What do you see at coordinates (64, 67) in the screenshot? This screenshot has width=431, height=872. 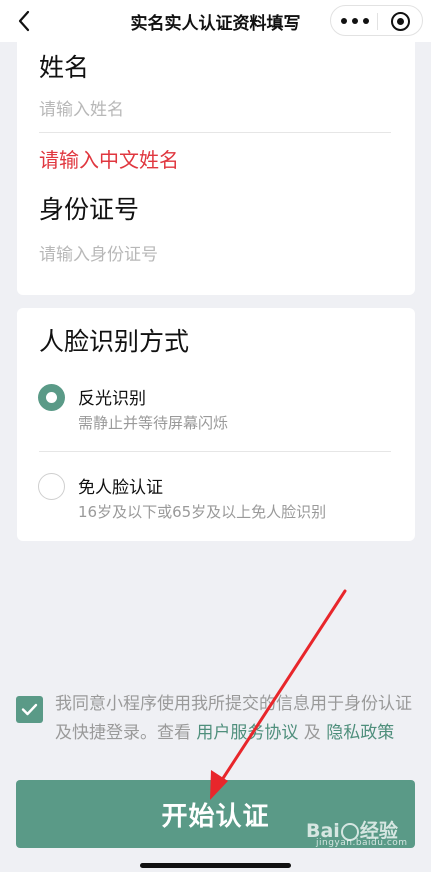 I see `name-label: 姓名` at bounding box center [64, 67].